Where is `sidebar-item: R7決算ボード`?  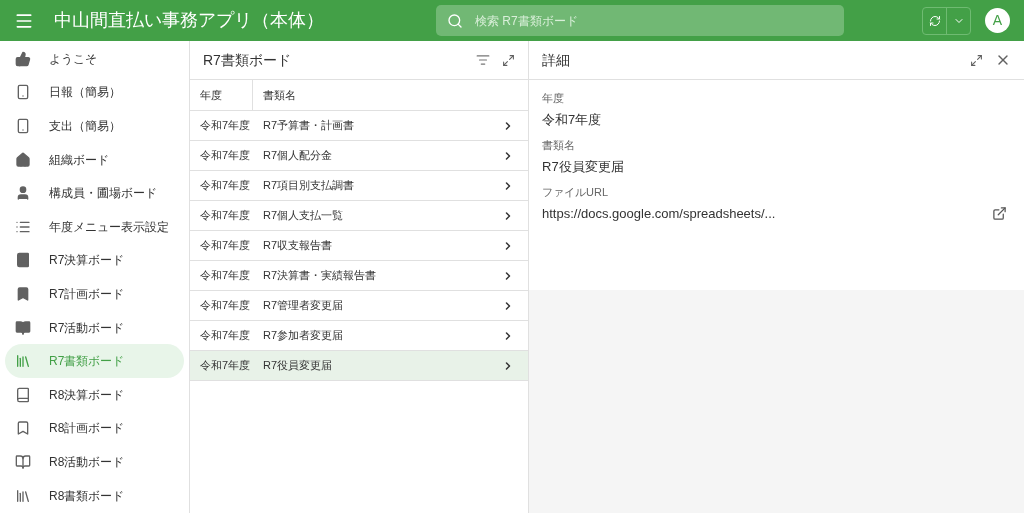 sidebar-item: R7決算ボード is located at coordinates (94, 260).